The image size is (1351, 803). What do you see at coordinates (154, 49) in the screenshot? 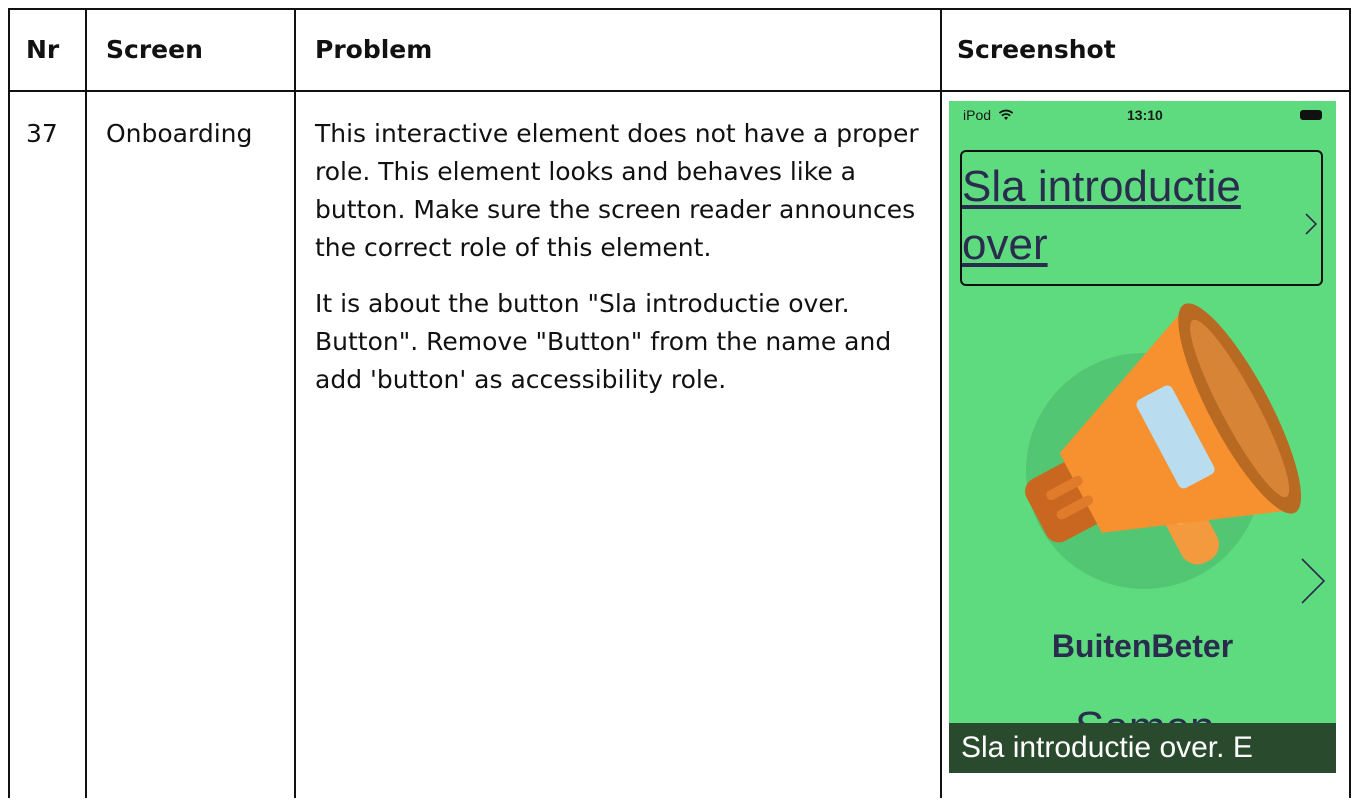
I see `header-screen: Screen` at bounding box center [154, 49].